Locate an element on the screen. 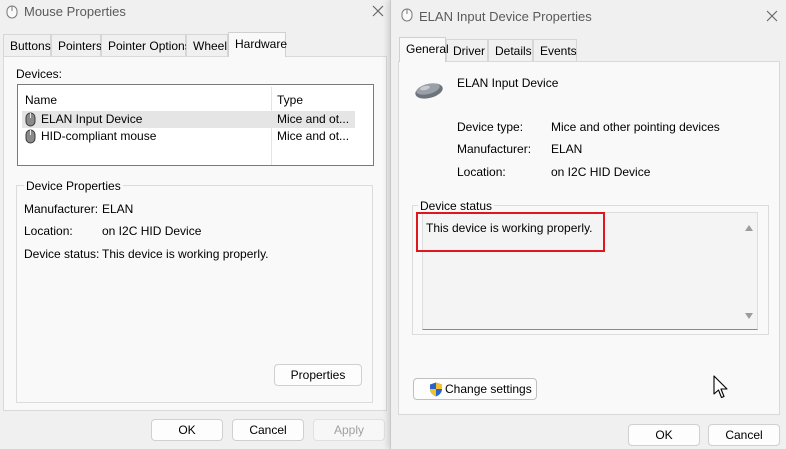 The image size is (786, 449). properties-button: Properties is located at coordinates (318, 375).